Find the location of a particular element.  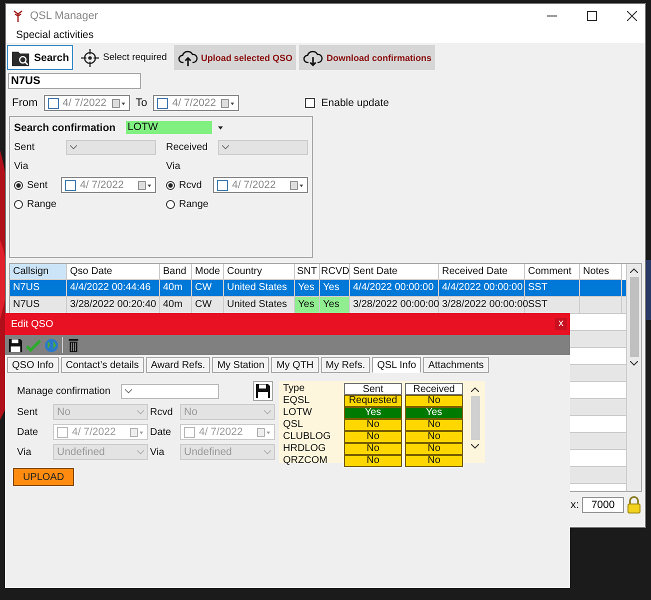

field-label: Rcvd is located at coordinates (162, 412).